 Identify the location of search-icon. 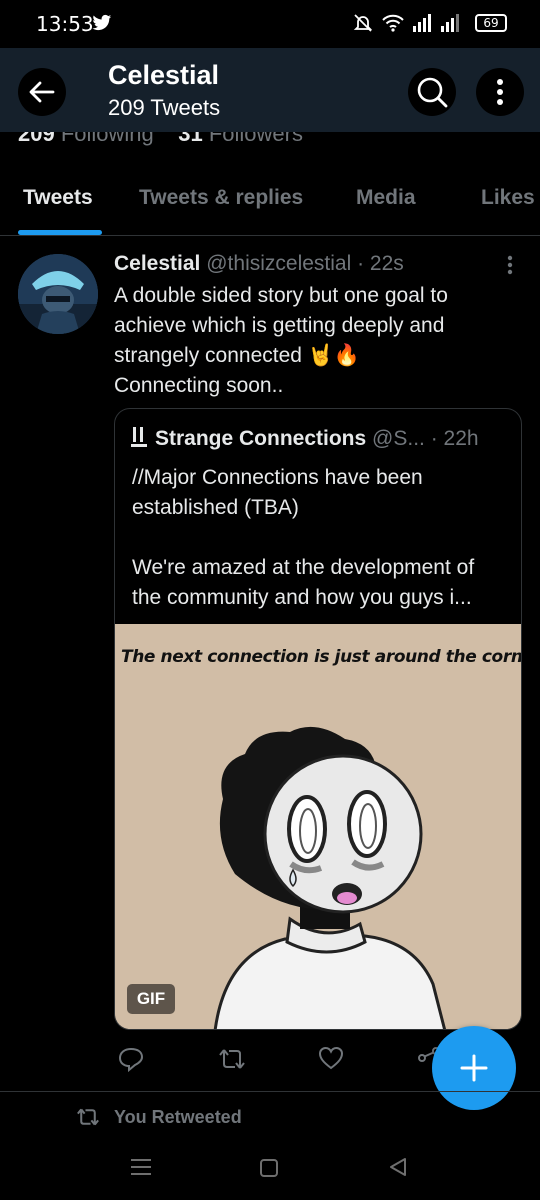
(432, 92).